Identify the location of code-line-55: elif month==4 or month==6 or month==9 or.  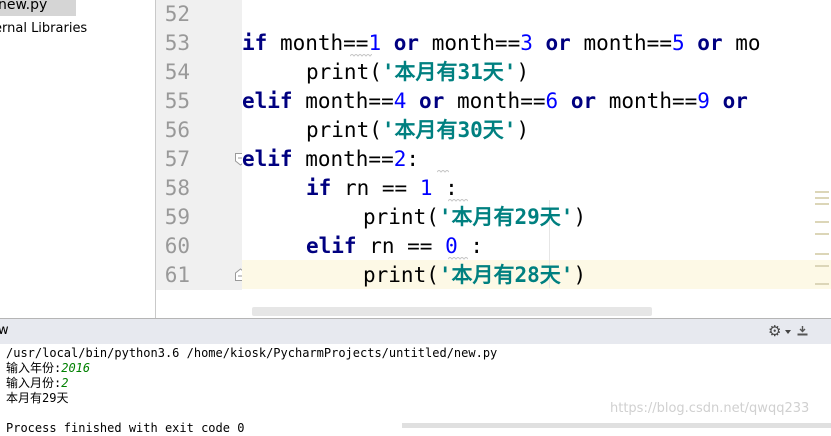
(495, 101).